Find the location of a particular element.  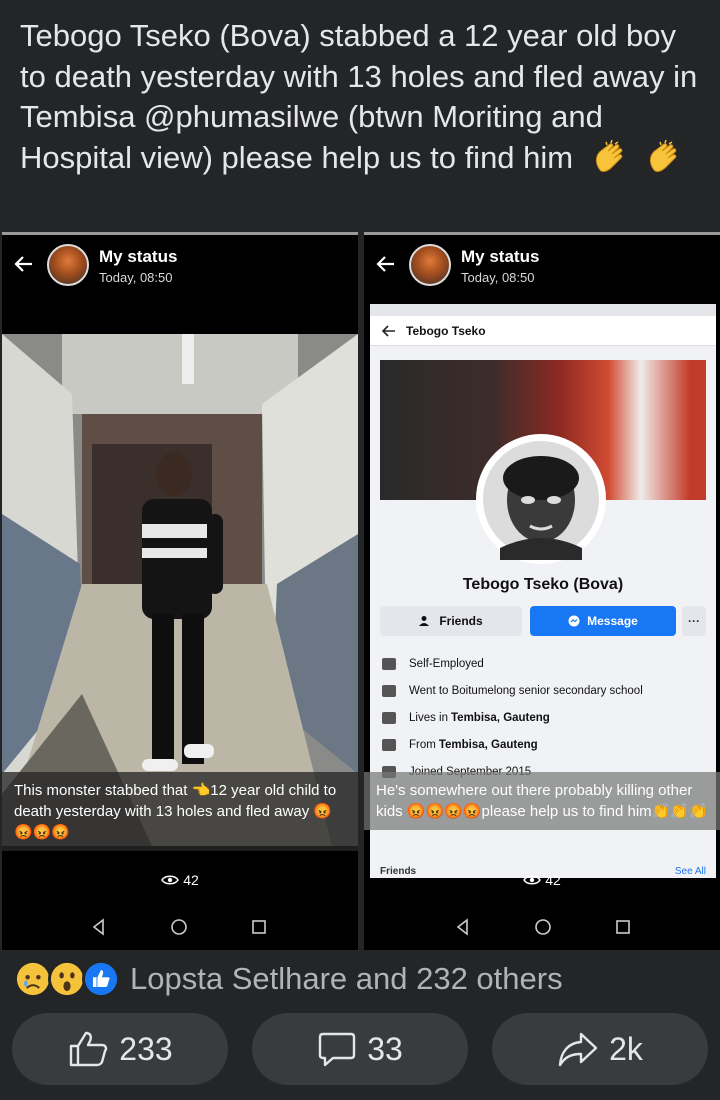

fb-message-button: Message is located at coordinates (603, 621).